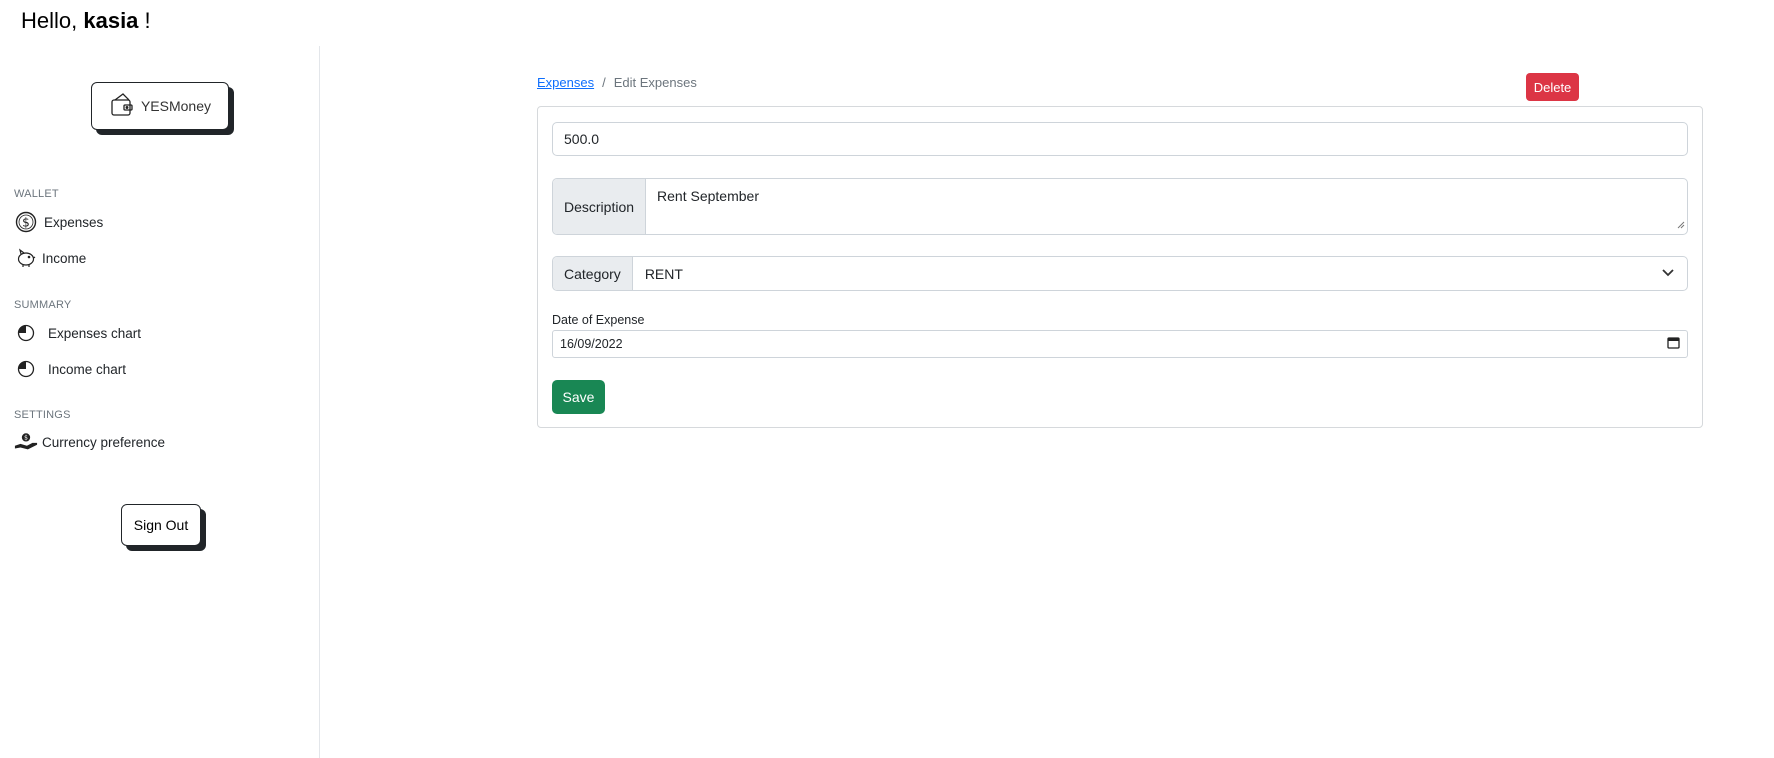 The height and width of the screenshot is (758, 1774). I want to click on sidebar-item-label: Income, so click(64, 258).